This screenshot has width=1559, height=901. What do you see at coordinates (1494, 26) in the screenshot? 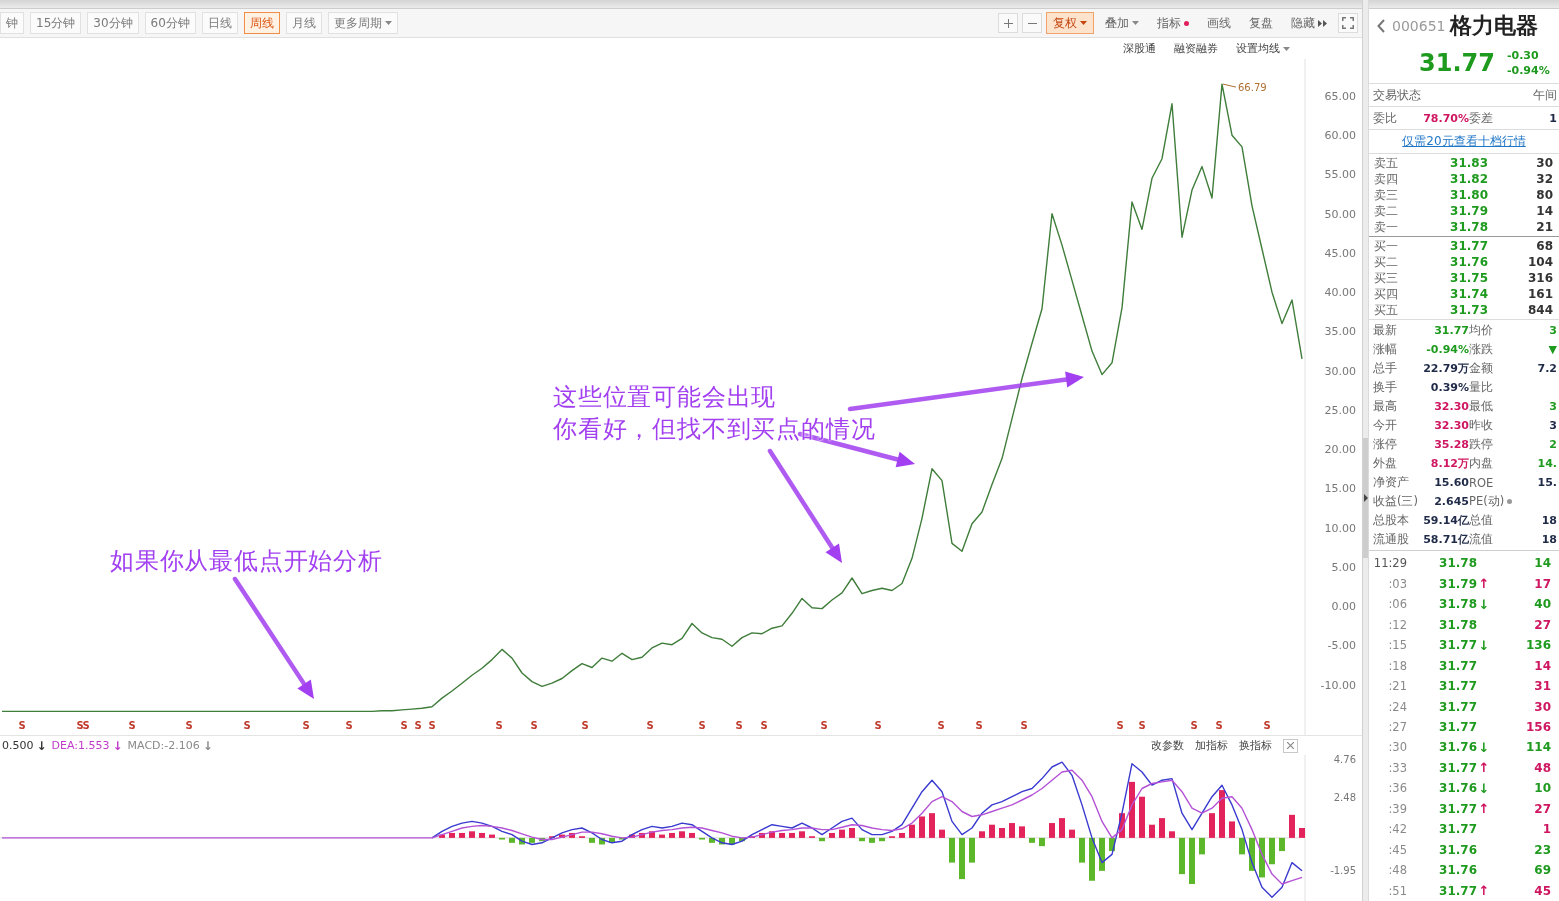
I see `stock-name: 格力电器` at bounding box center [1494, 26].